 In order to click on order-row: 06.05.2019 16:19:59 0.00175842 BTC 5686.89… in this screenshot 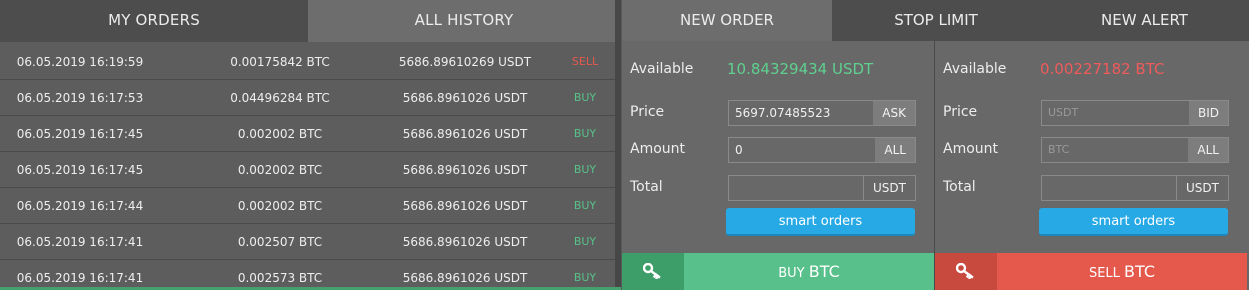, I will do `click(307, 62)`.